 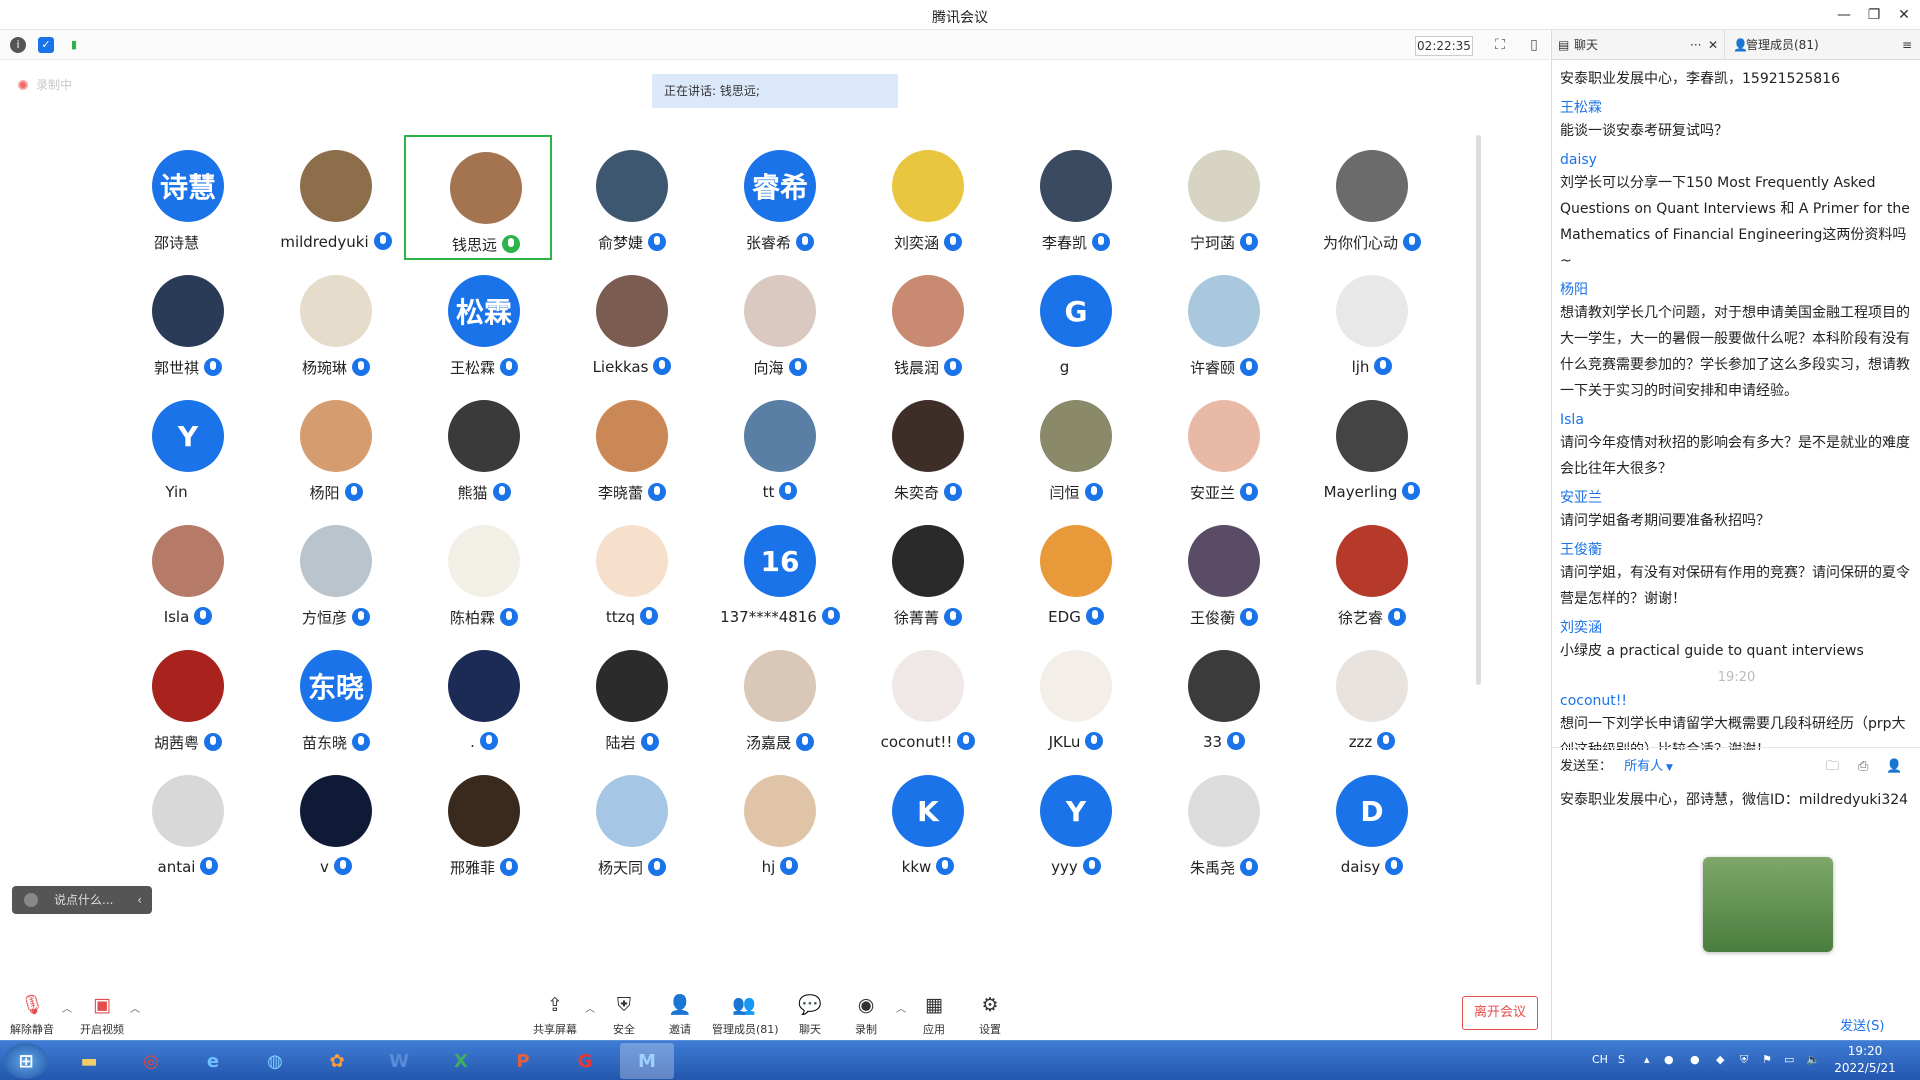 What do you see at coordinates (337, 1061) in the screenshot?
I see `photo-app-icon: ✿` at bounding box center [337, 1061].